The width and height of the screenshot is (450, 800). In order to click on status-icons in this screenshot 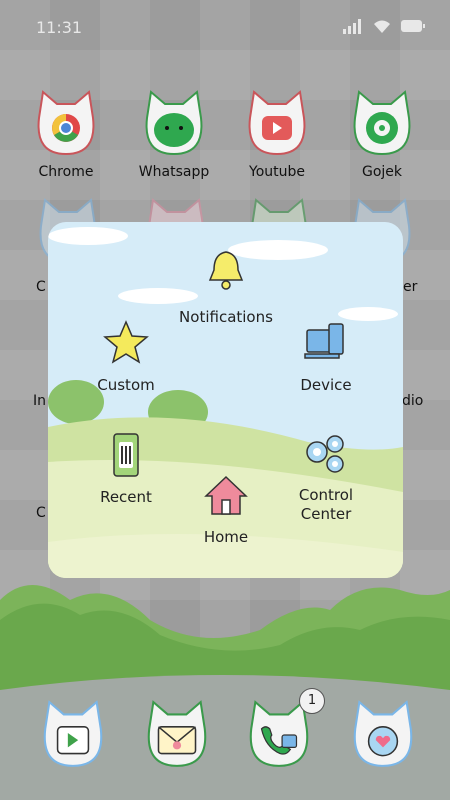, I will do `click(384, 26)`.